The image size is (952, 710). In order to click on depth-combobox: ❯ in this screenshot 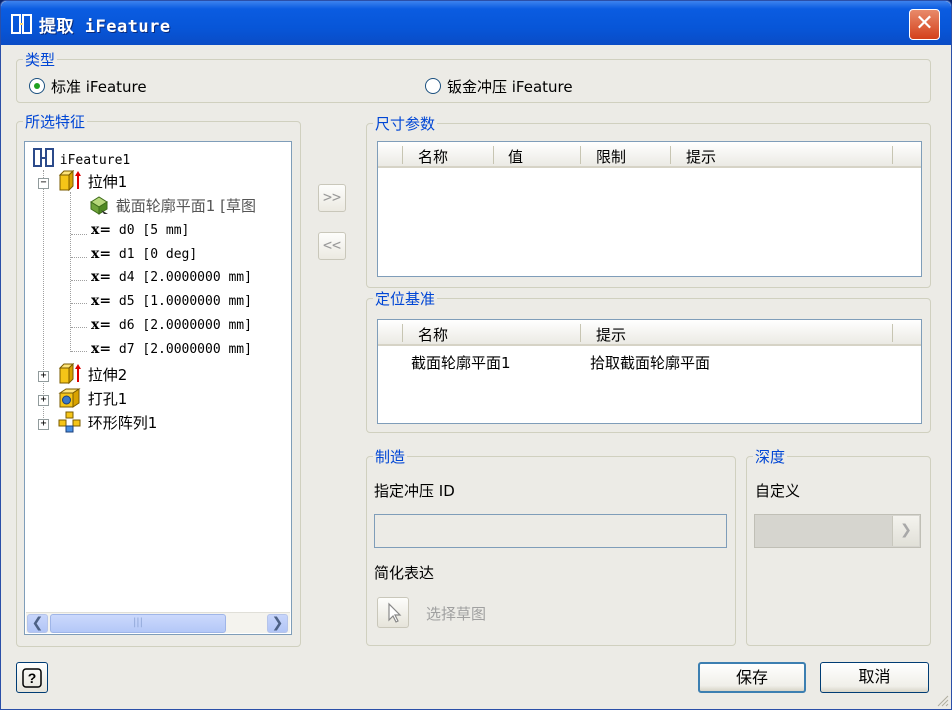, I will do `click(837, 531)`.